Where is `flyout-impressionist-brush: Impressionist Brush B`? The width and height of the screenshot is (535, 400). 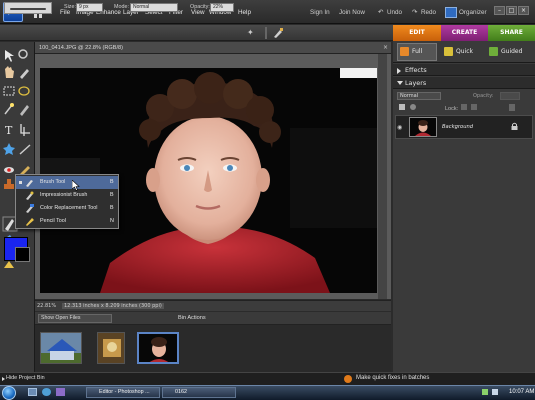
flyout-impressionist-brush: Impressionist Brush B is located at coordinates (67, 195).